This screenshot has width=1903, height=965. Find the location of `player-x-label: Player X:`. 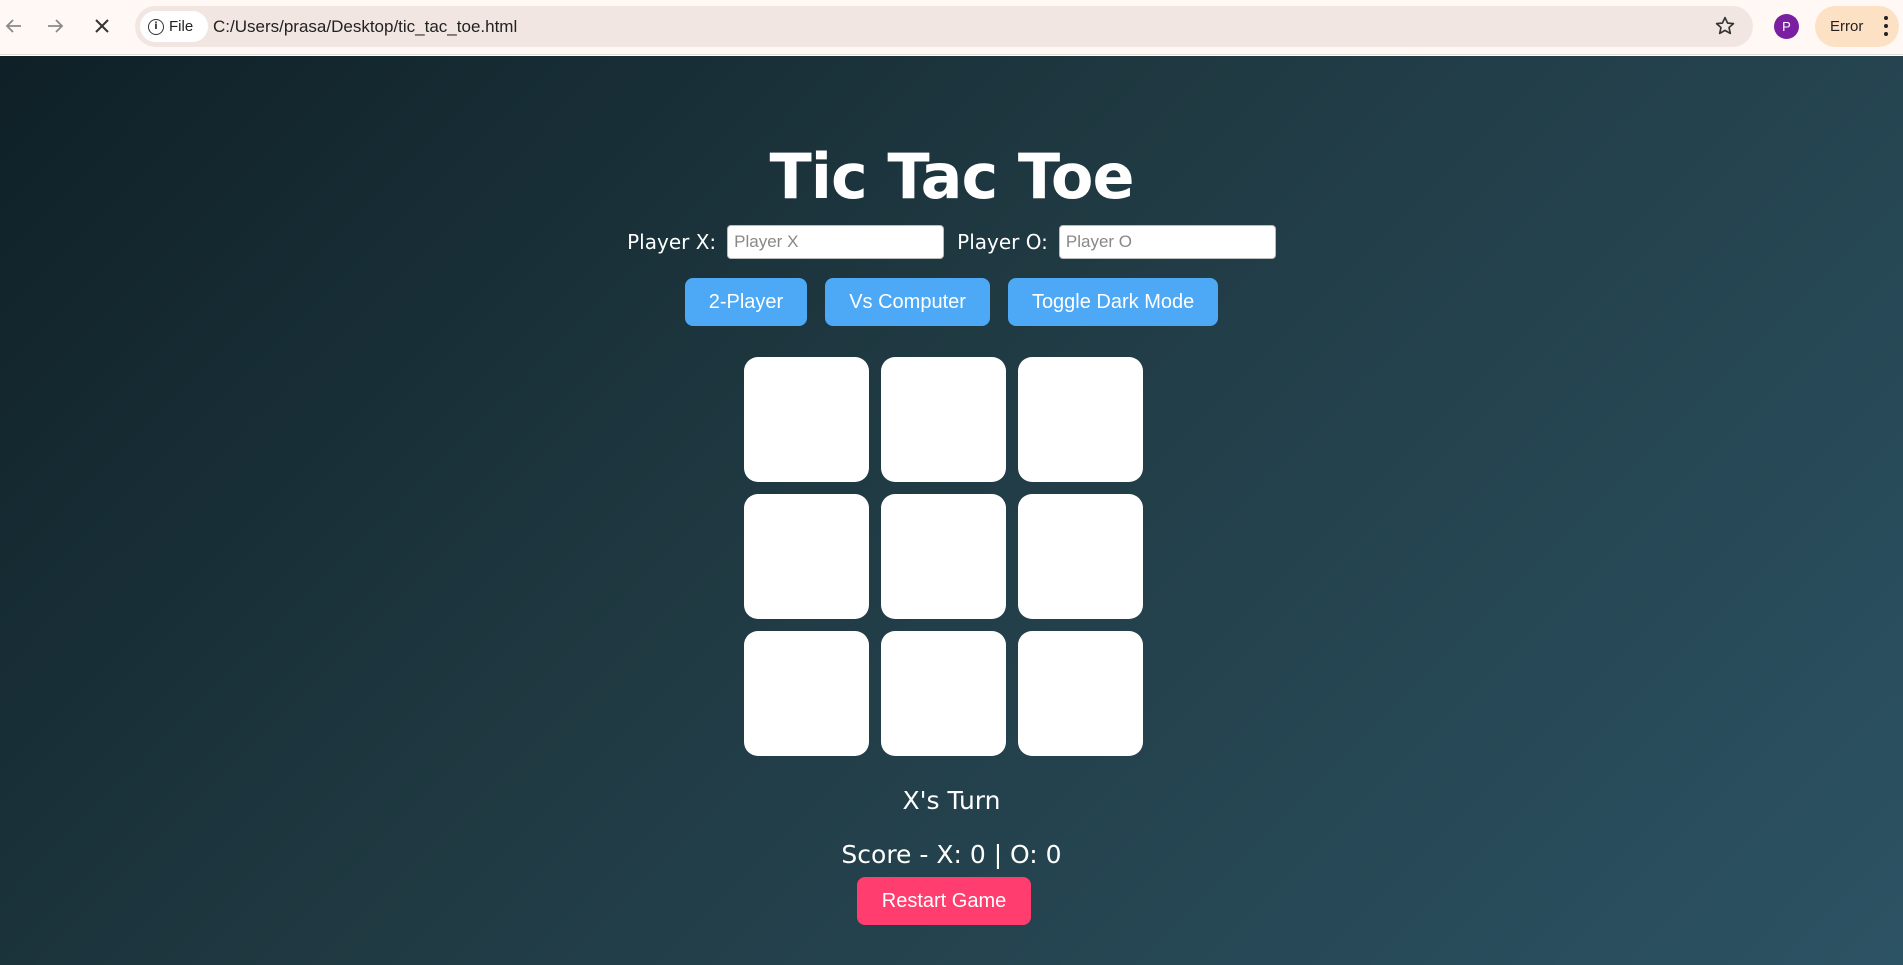

player-x-label: Player X: is located at coordinates (672, 242).